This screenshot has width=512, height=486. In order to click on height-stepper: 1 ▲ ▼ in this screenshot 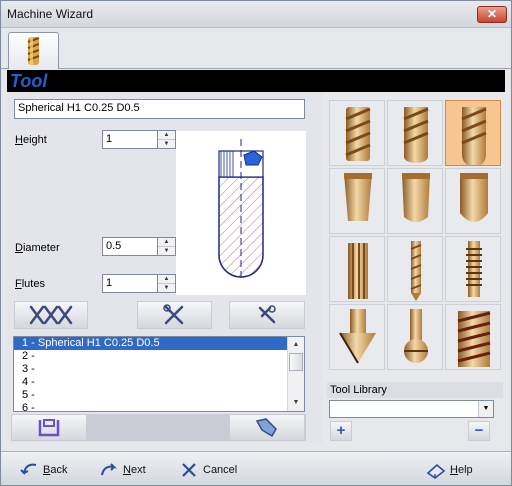, I will do `click(139, 139)`.